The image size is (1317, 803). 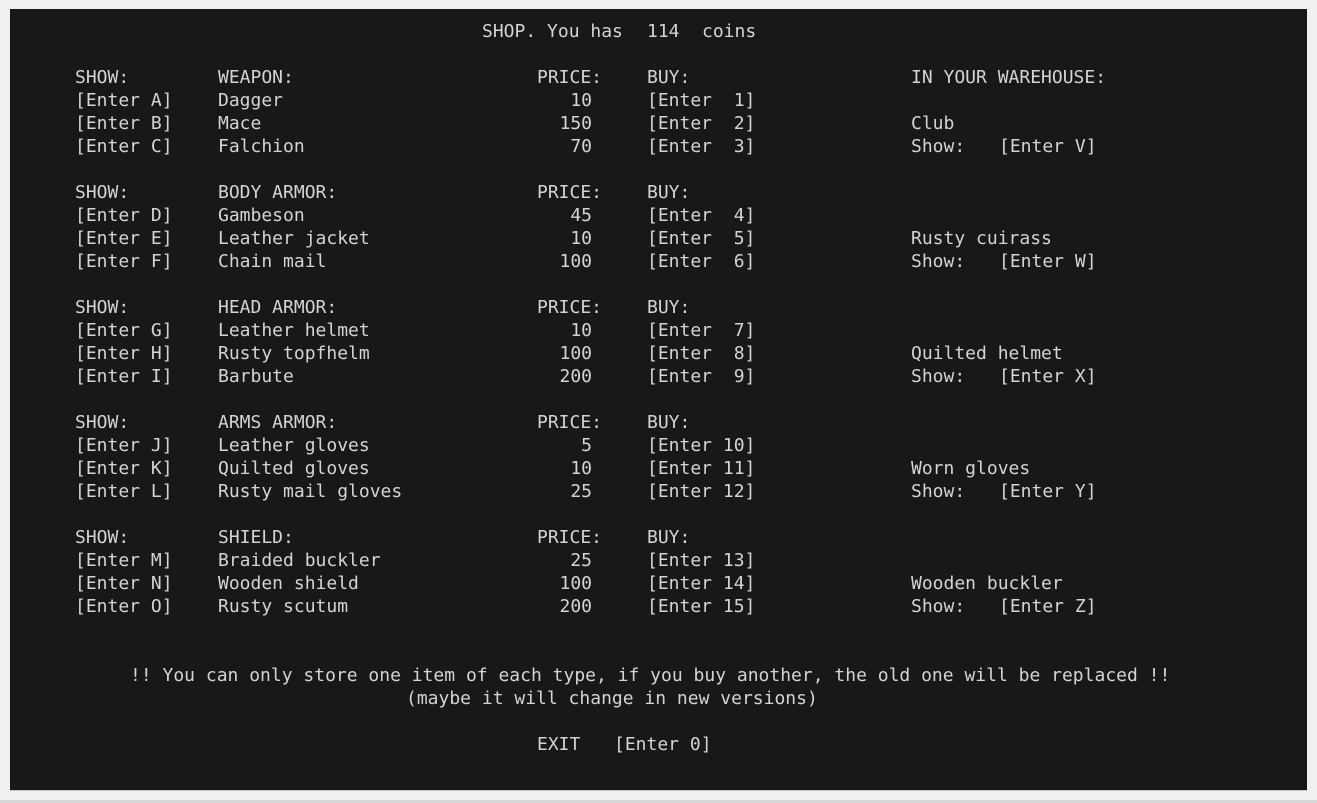 I want to click on category-header: WEAPON:, so click(x=256, y=77).